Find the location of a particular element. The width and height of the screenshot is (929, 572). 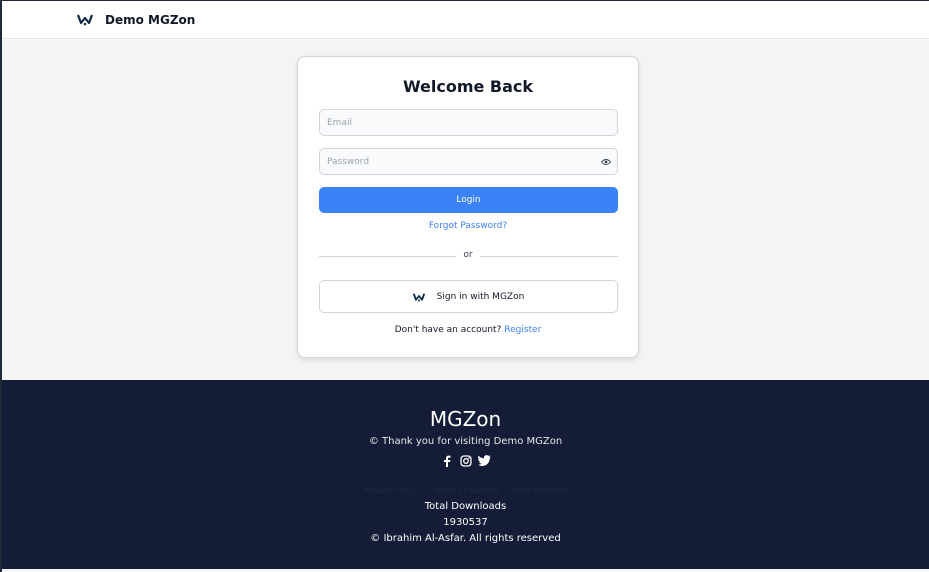

privacy-policy-link: Privacy Policy is located at coordinates (391, 490).